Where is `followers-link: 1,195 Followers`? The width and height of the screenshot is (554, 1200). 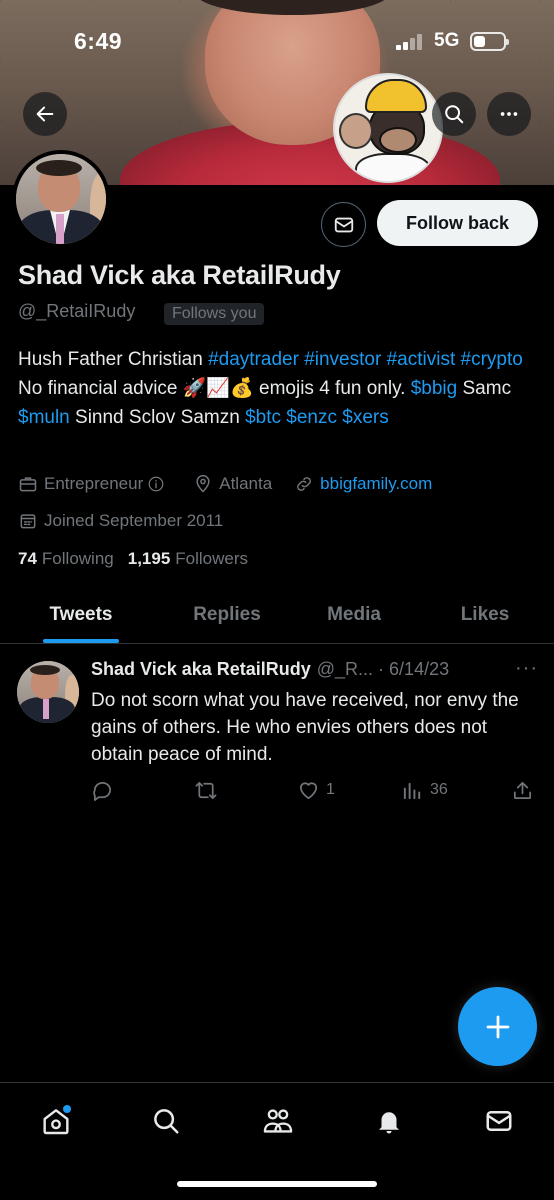
followers-link: 1,195 Followers is located at coordinates (188, 559).